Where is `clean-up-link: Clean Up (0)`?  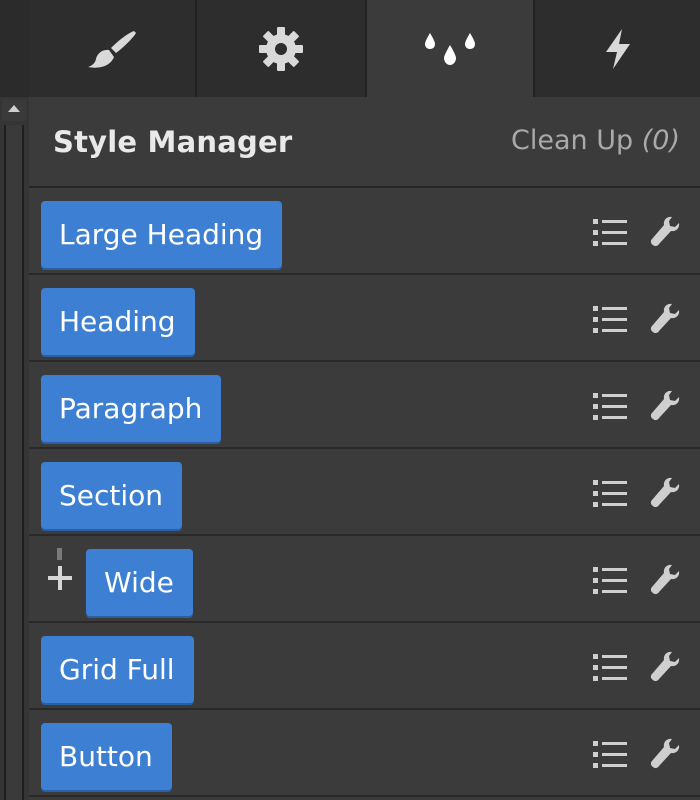
clean-up-link: Clean Up (0) is located at coordinates (595, 140).